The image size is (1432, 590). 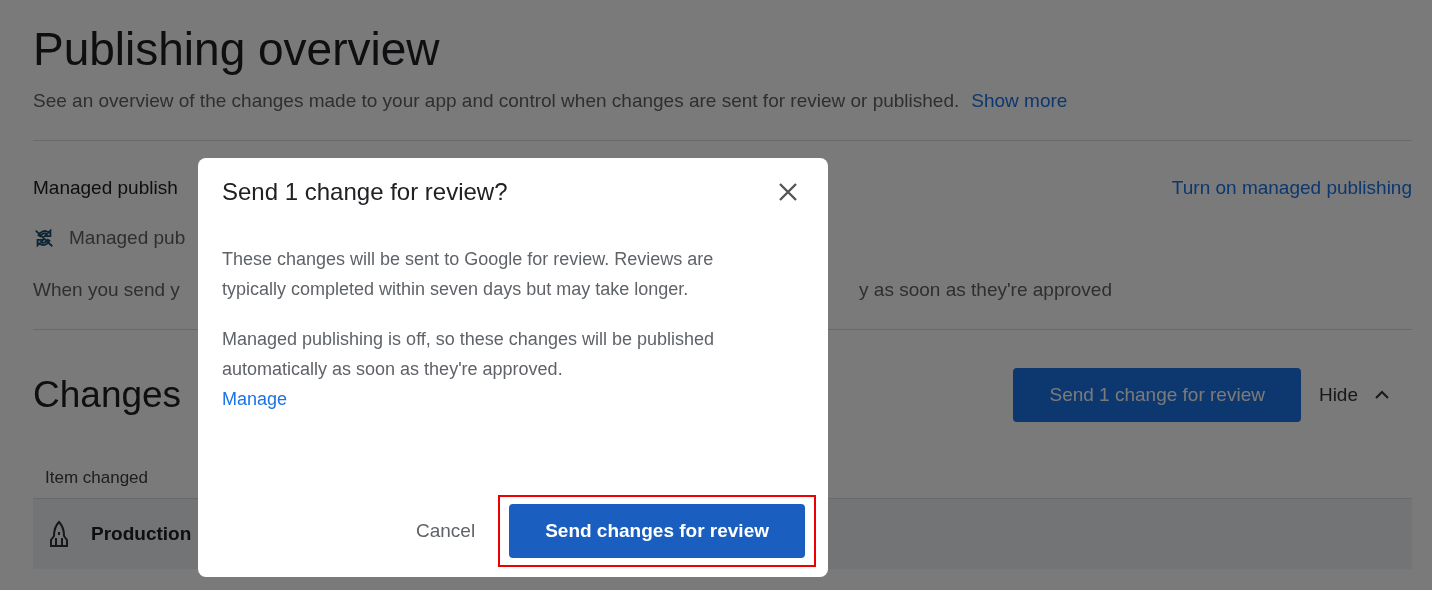 I want to click on note-text: When you send y, so click(x=106, y=290).